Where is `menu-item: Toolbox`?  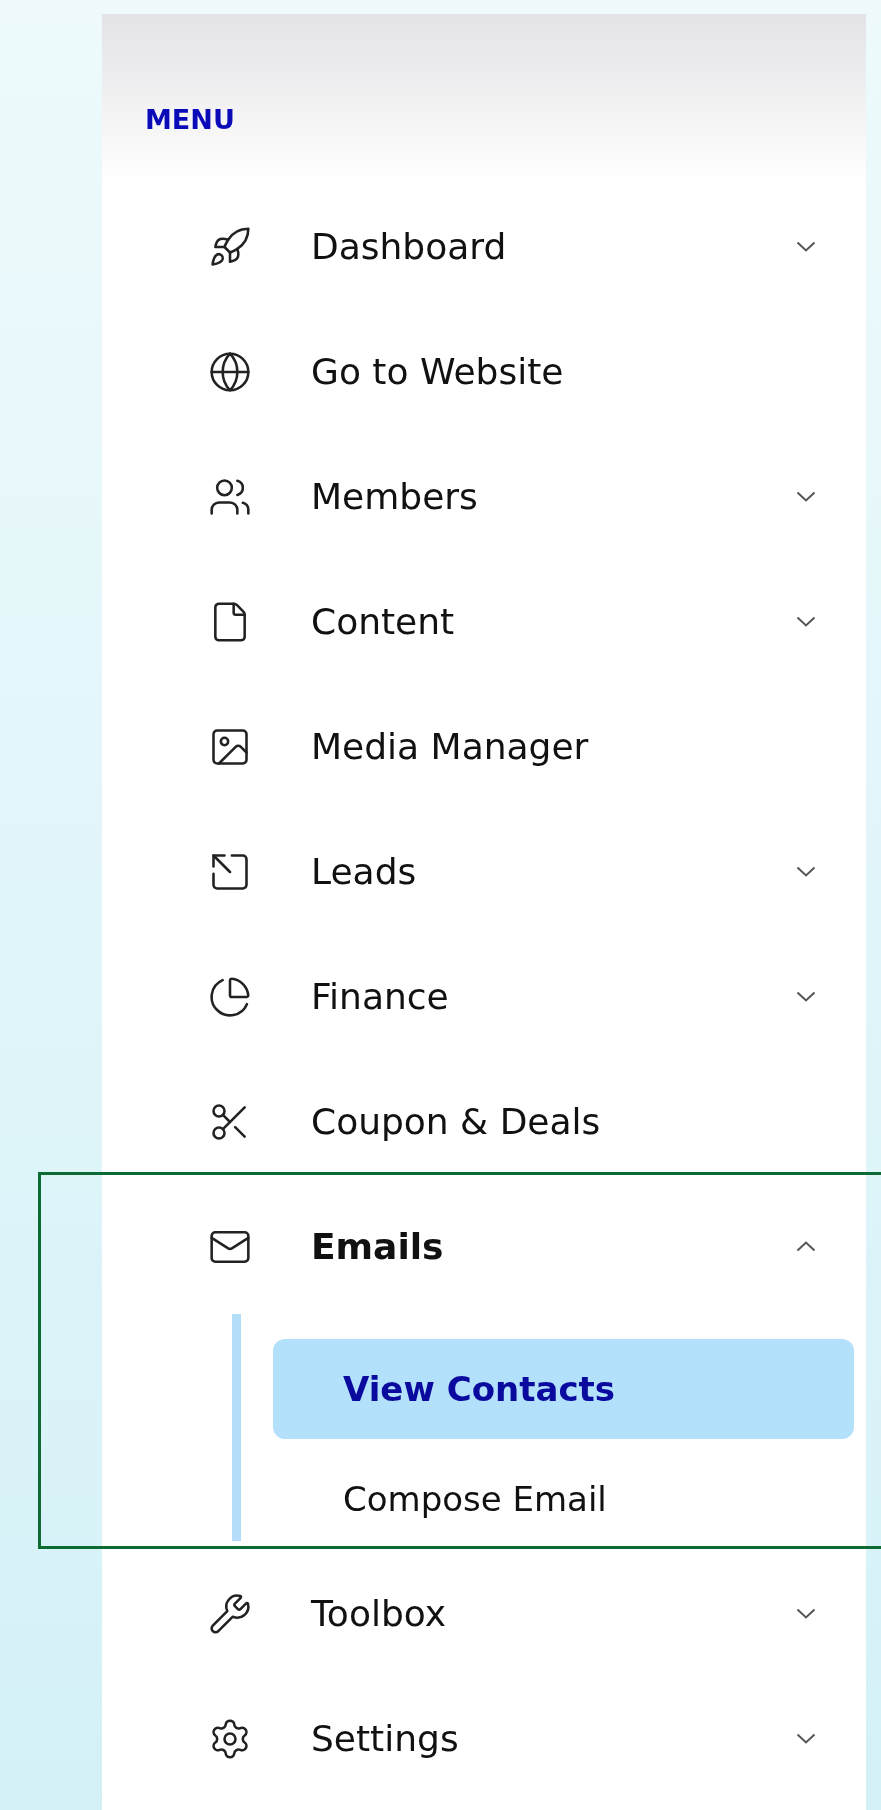
menu-item: Toolbox is located at coordinates (484, 1613).